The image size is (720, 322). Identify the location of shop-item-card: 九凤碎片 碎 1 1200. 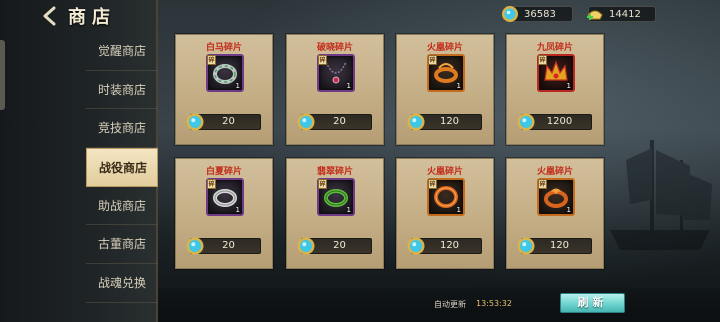
(555, 89).